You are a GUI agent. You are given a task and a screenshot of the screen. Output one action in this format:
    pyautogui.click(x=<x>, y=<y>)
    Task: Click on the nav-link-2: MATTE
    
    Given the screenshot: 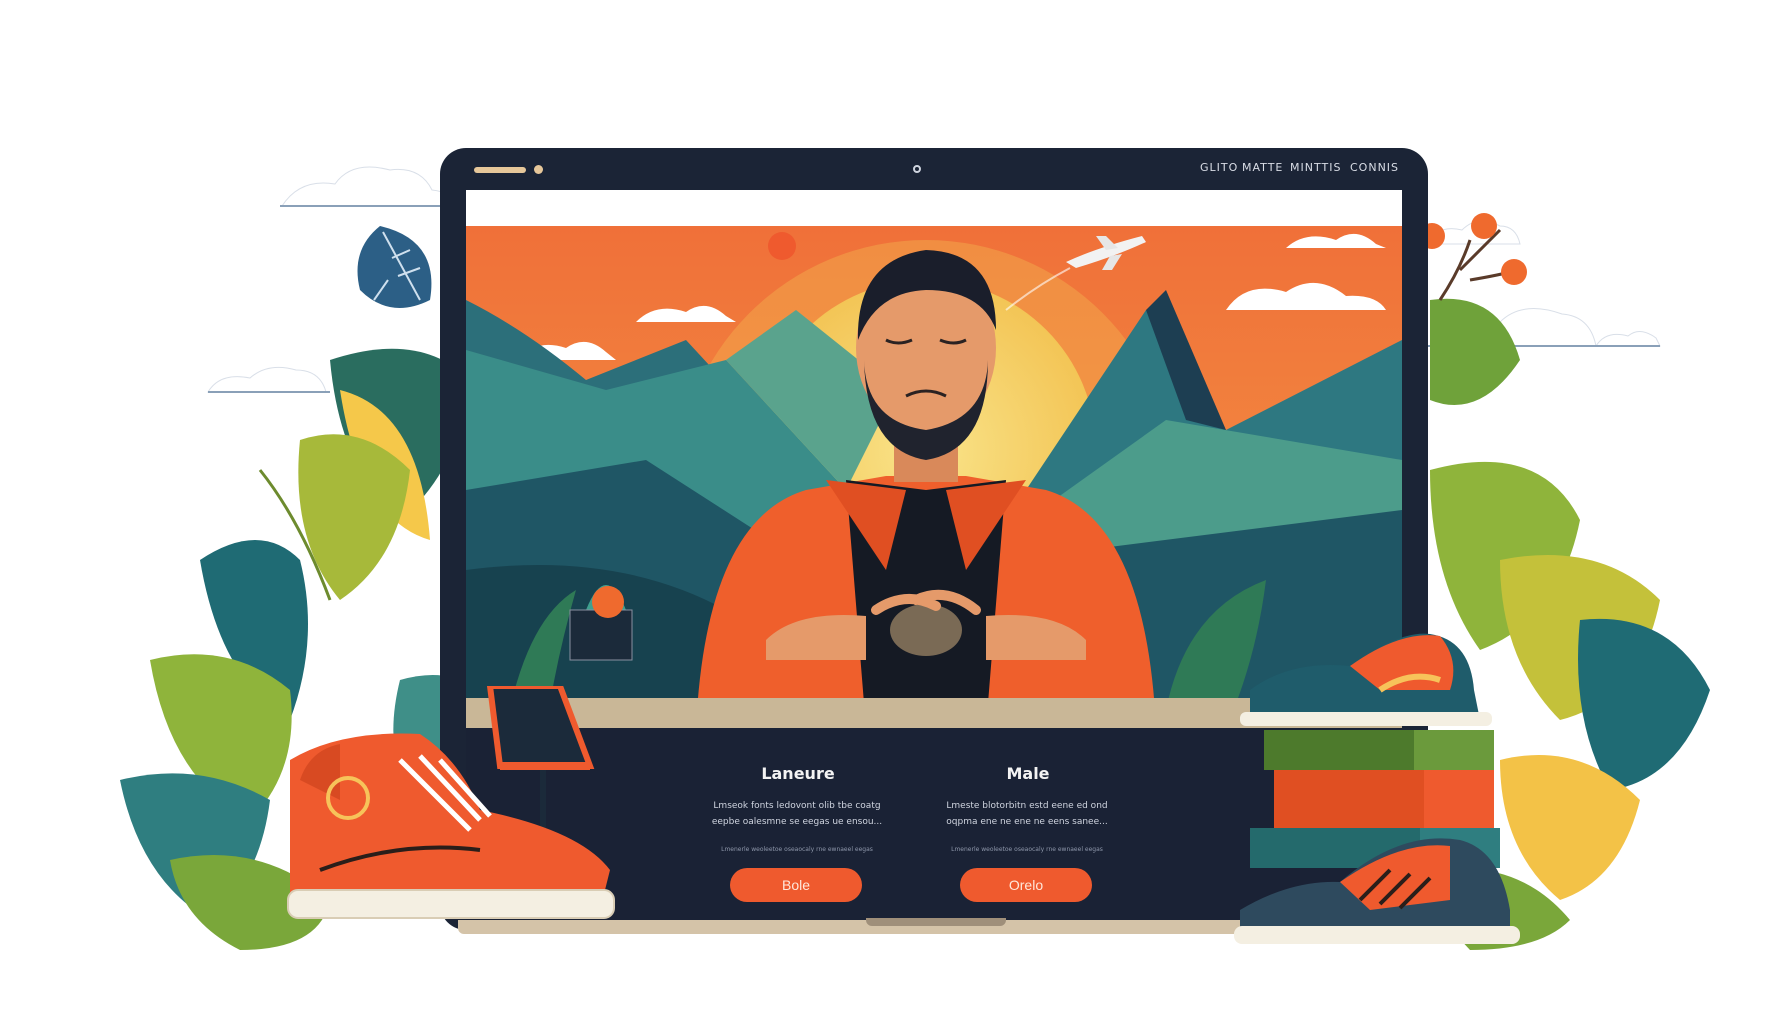 What is the action you would take?
    pyautogui.click(x=1262, y=167)
    